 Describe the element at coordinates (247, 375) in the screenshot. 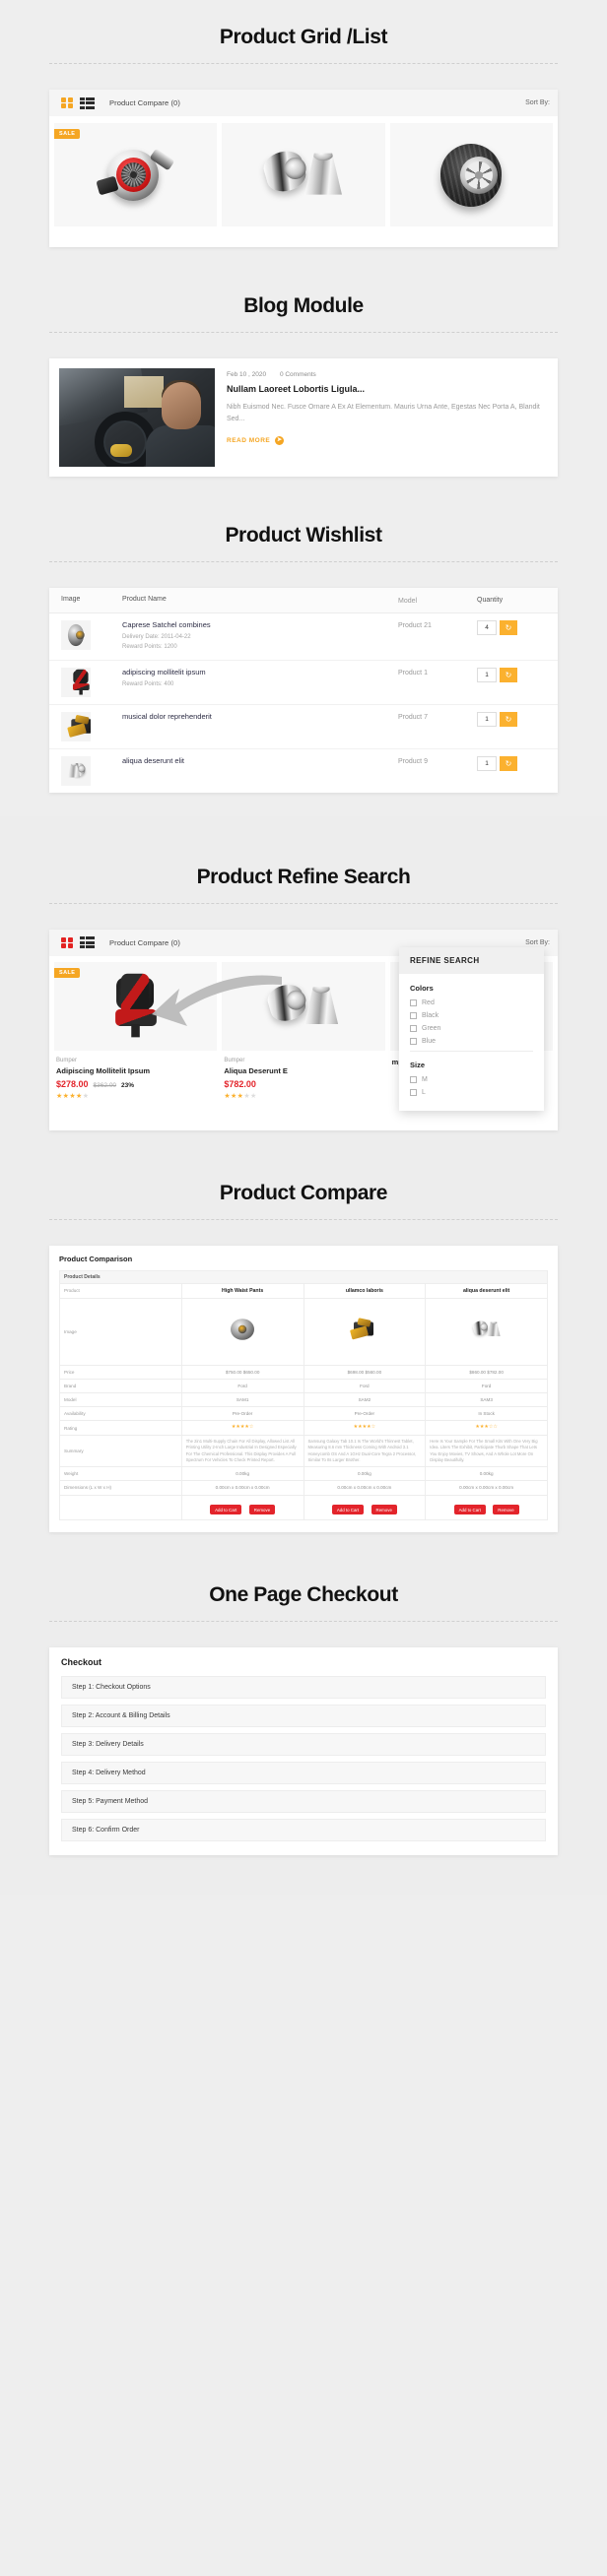

I see `blog-date: Feb 10 , 2020` at that location.